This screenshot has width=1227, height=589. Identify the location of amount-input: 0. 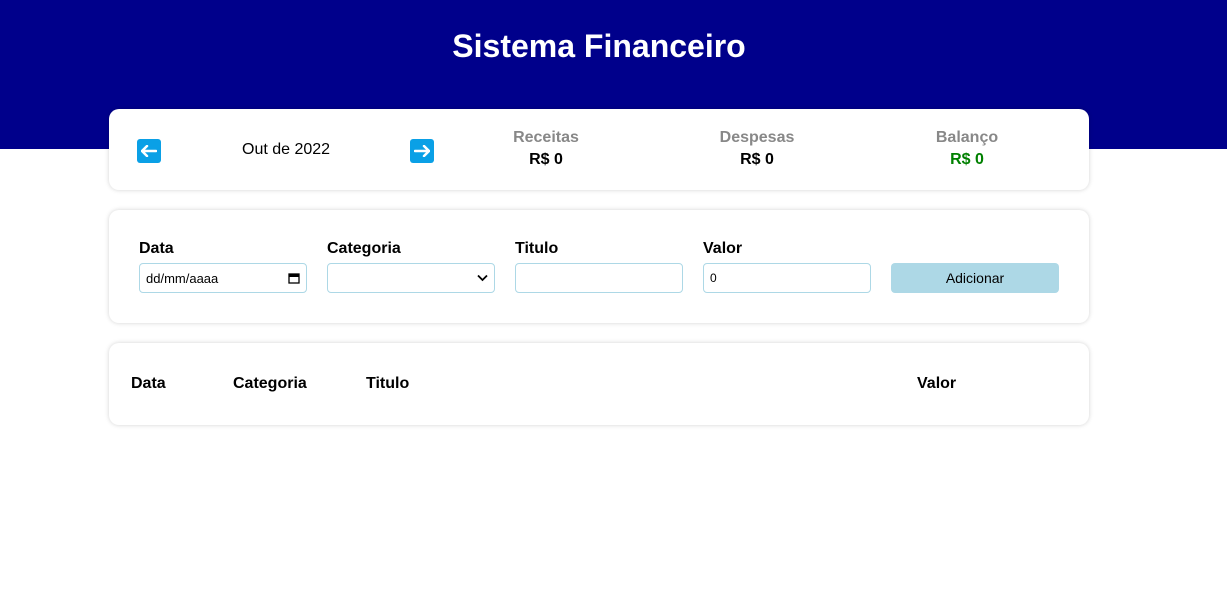
(787, 278).